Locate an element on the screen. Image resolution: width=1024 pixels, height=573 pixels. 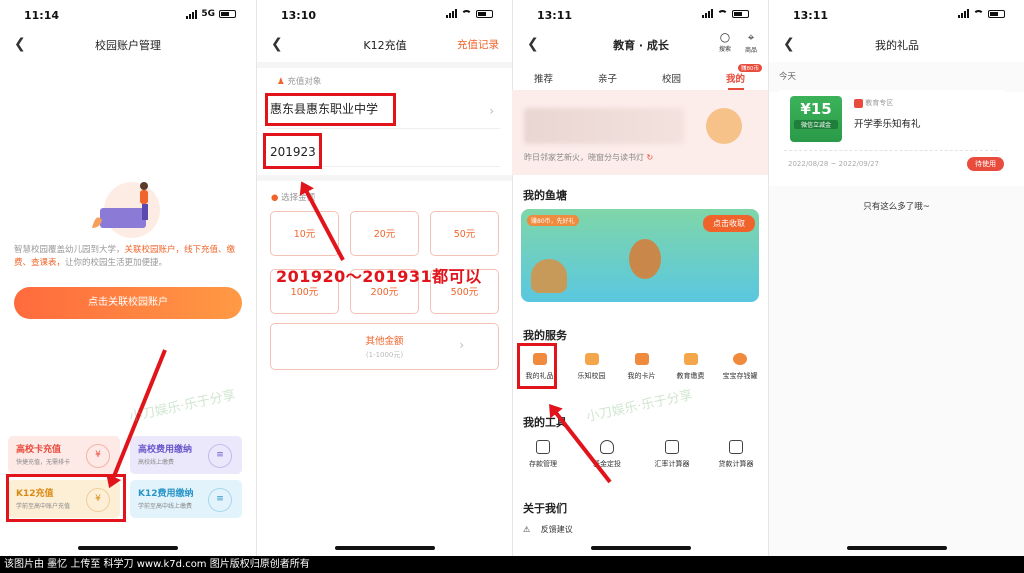
hero-poem: 昨日邻家艺新火，晓窗分与读书灯 ↻ is located at coordinates (588, 157).